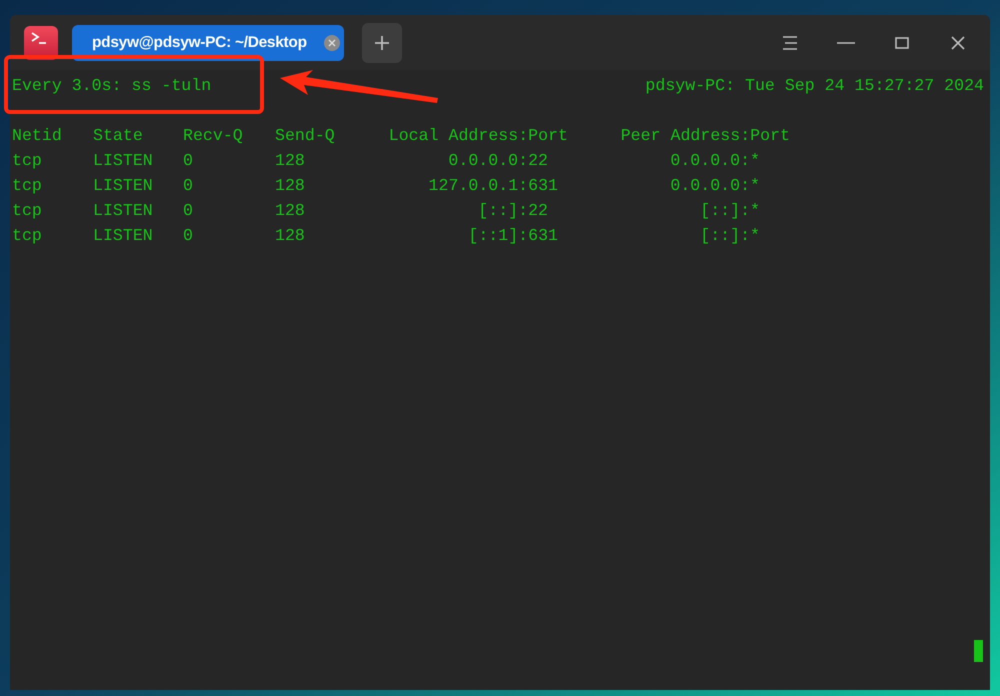 Image resolution: width=1000 pixels, height=696 pixels. What do you see at coordinates (498, 161) in the screenshot?
I see `table-cell-text: 0.0.0.0:22` at bounding box center [498, 161].